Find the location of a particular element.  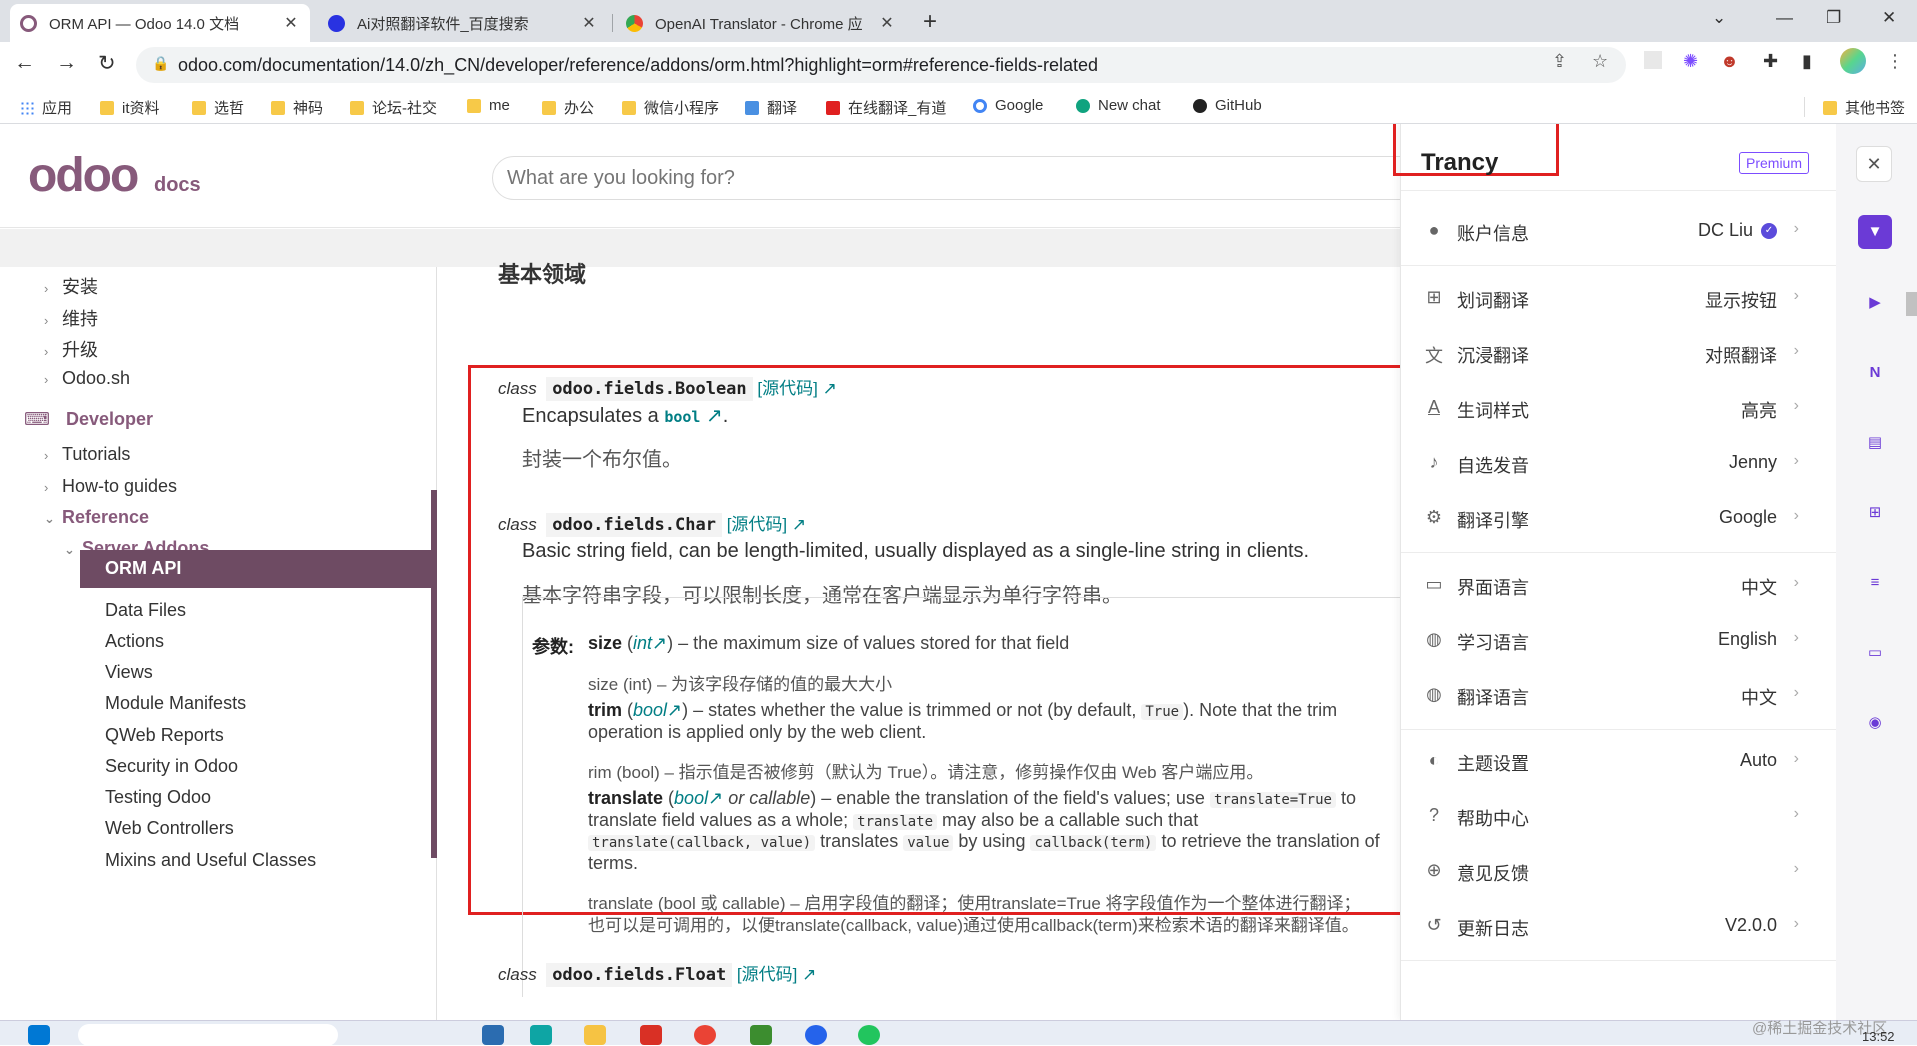

bookmark-new-chat: New chat is located at coordinates (1118, 105).